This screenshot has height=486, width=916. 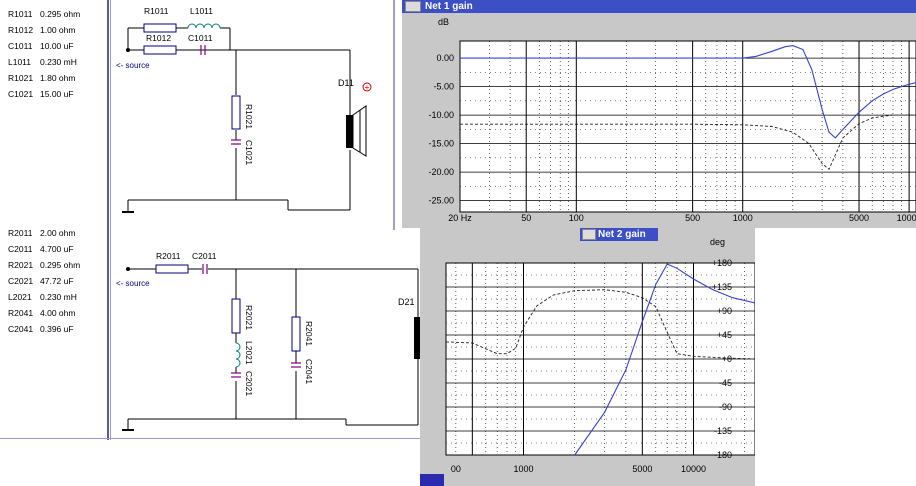 What do you see at coordinates (724, 311) in the screenshot?
I see `y-tick-label: +90` at bounding box center [724, 311].